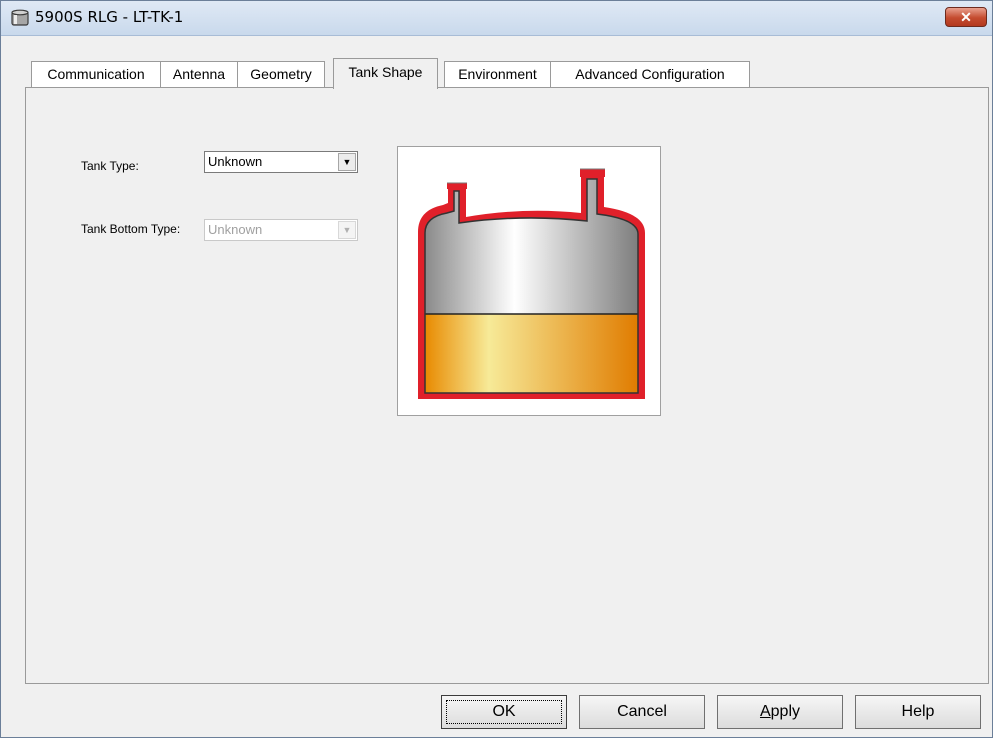 This screenshot has width=993, height=738. I want to click on apply-mnemonic: A, so click(765, 711).